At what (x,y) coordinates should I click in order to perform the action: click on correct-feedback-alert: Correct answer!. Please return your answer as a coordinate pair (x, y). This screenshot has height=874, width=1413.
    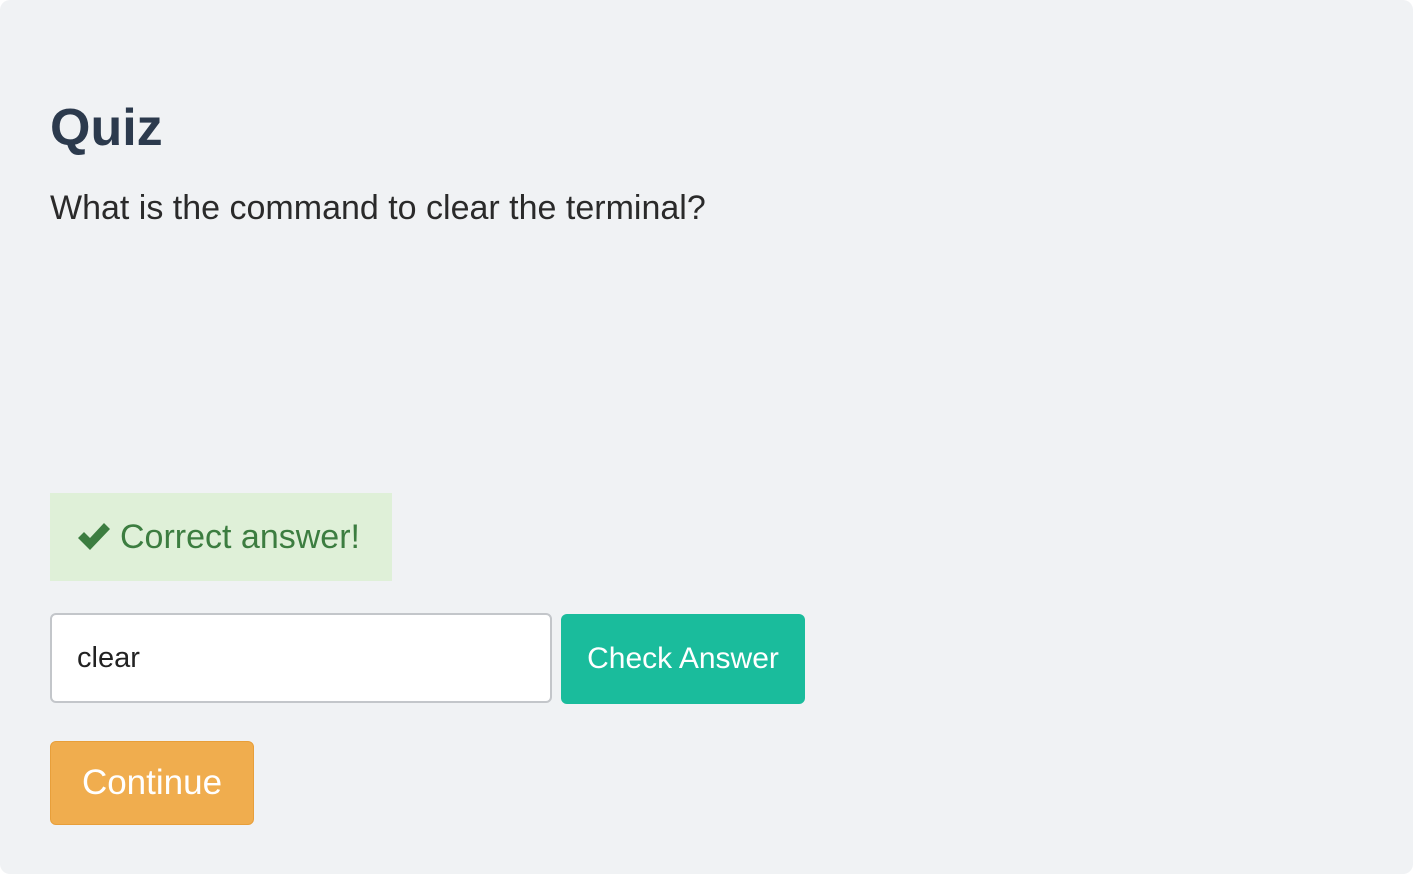
    Looking at the image, I should click on (221, 537).